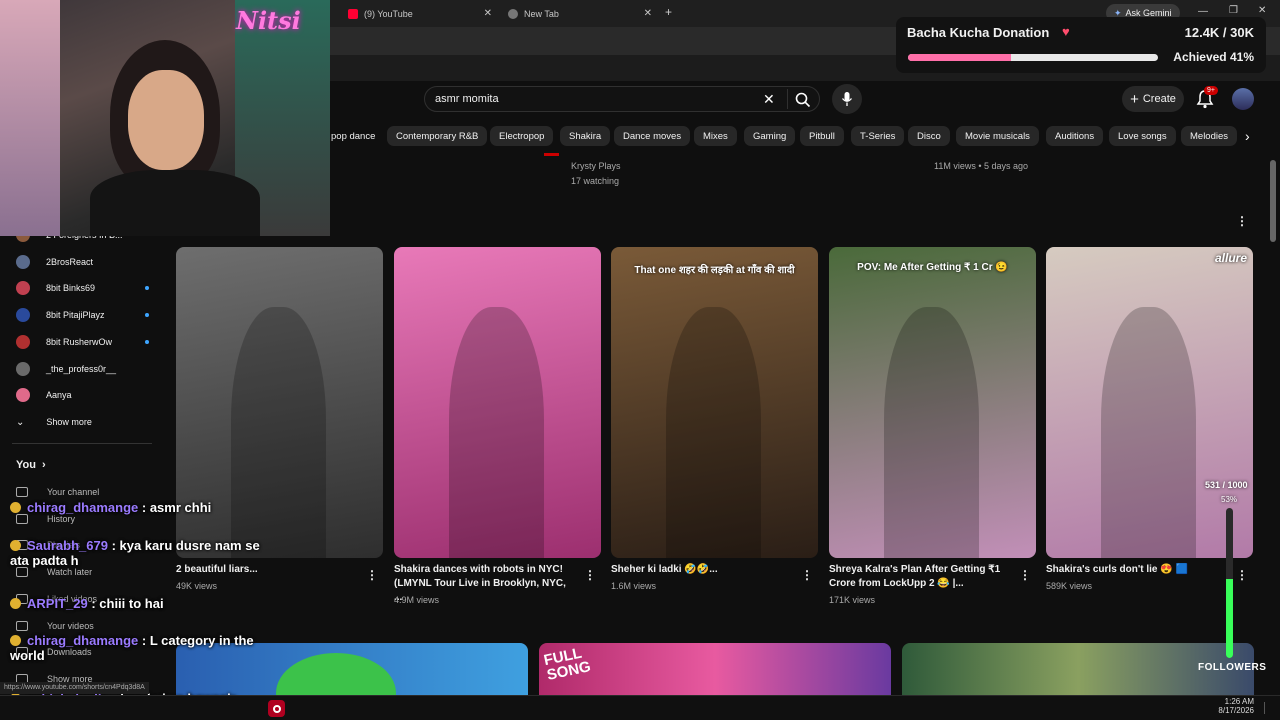 The image size is (1280, 720). Describe the element at coordinates (770, 136) in the screenshot. I see `chip-gaming: Gaming` at that location.